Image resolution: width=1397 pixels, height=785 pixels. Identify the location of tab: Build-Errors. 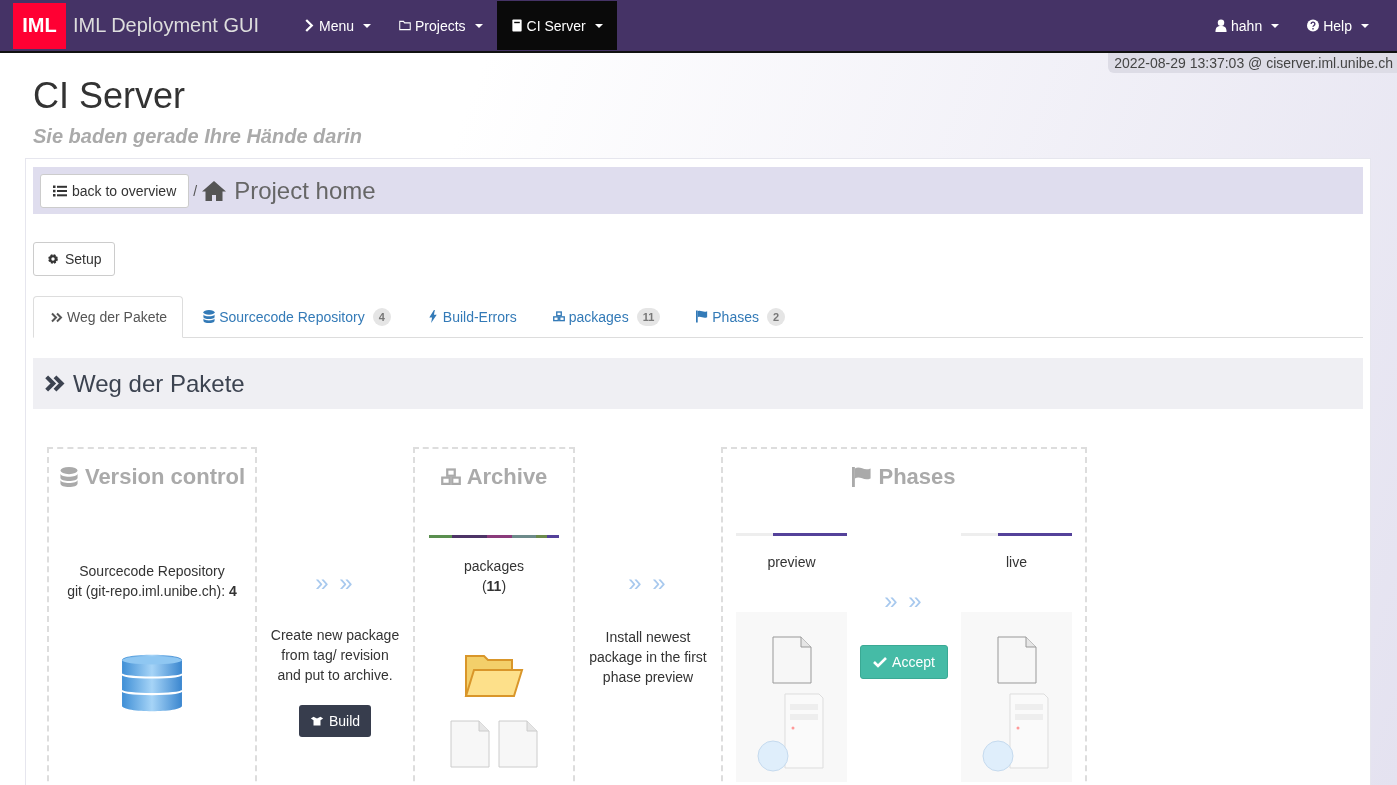
(470, 316).